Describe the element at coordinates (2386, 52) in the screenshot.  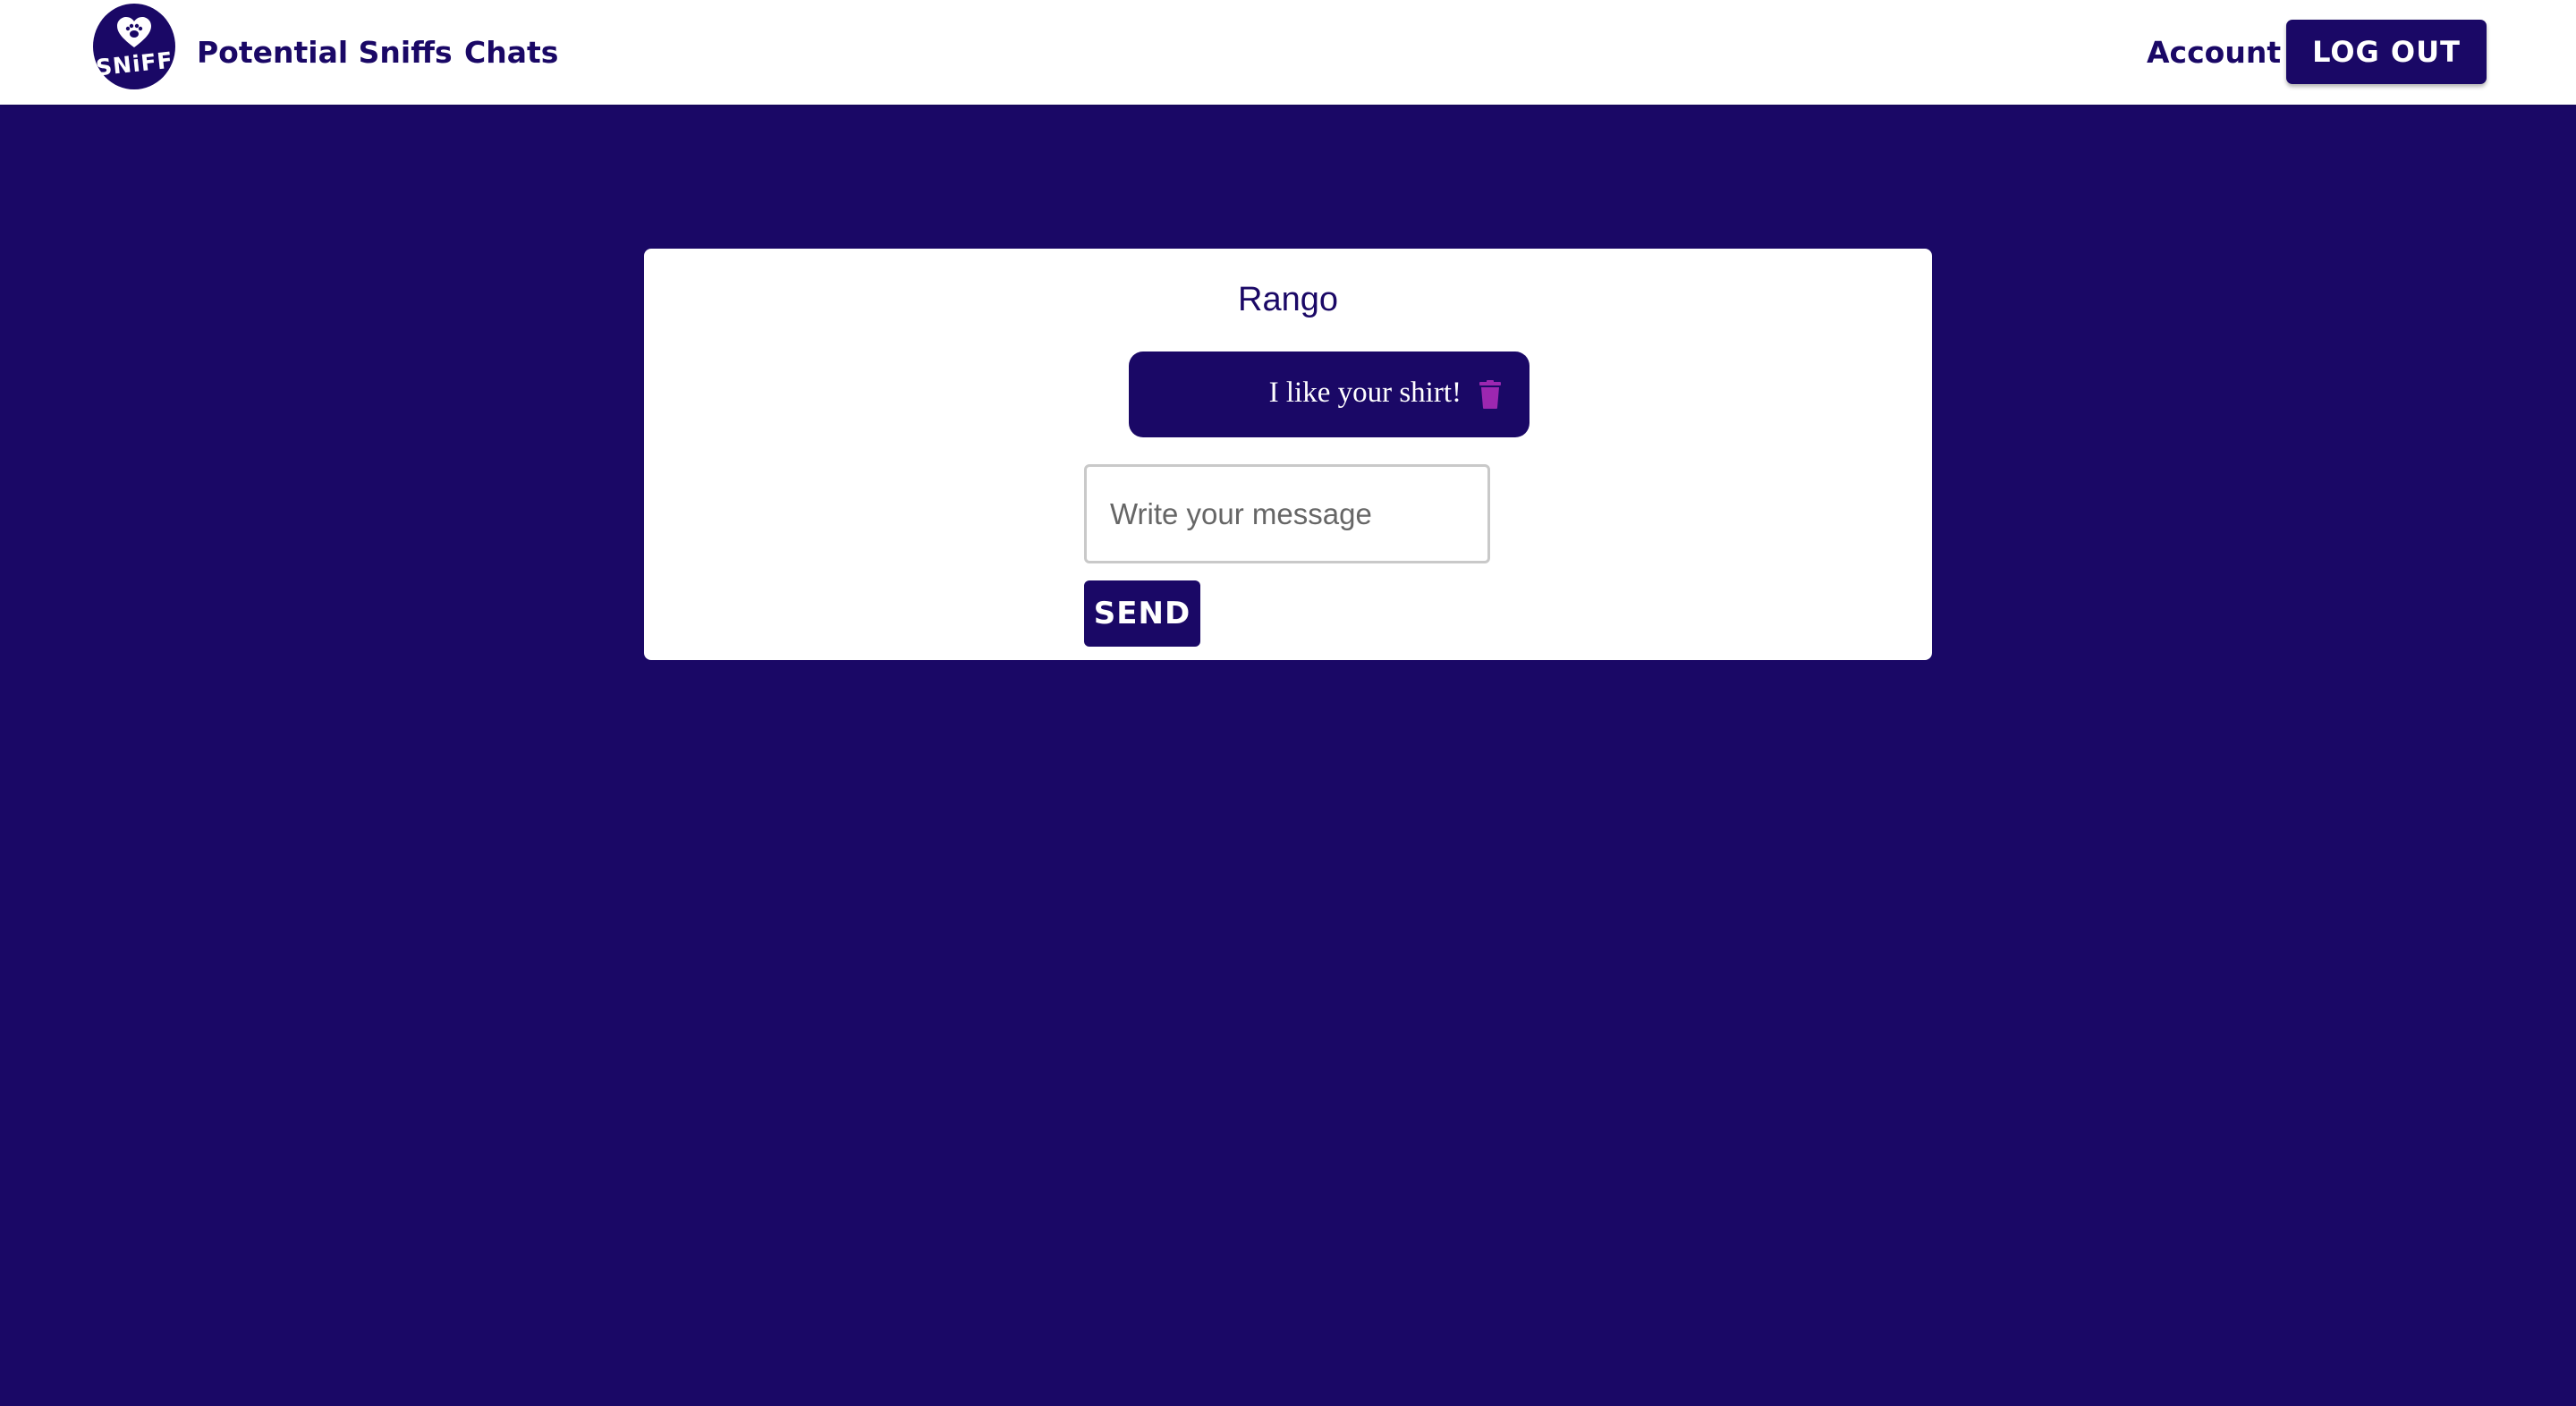
I see `logout-button: LOG OUT` at that location.